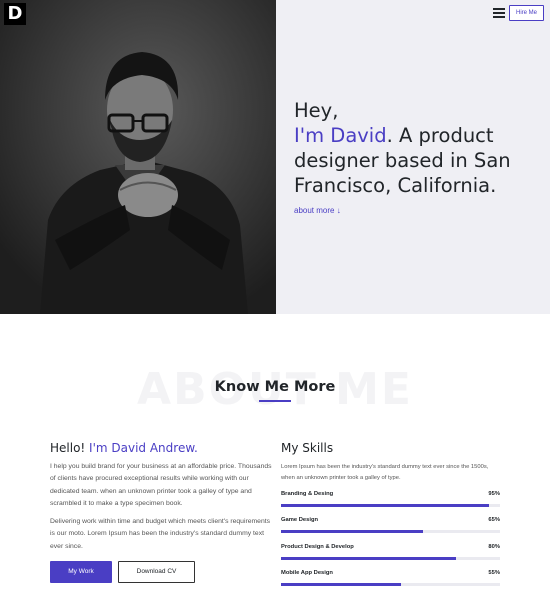 The image size is (550, 613). What do you see at coordinates (499, 13) in the screenshot?
I see `hamburger-icon` at bounding box center [499, 13].